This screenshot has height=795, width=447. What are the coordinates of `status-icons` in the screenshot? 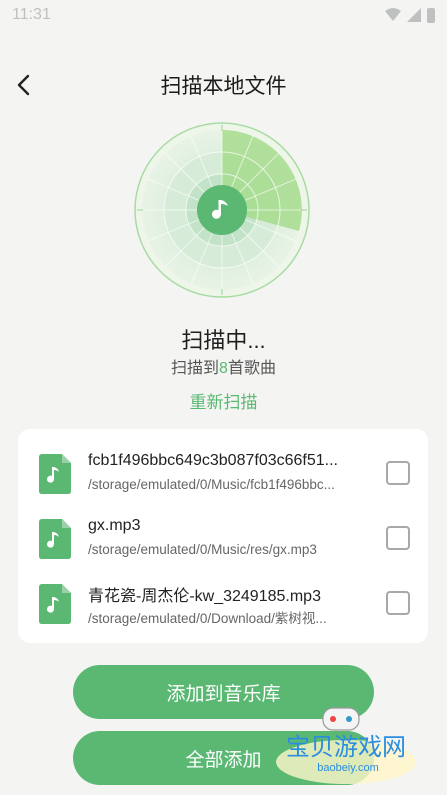 It's located at (410, 15).